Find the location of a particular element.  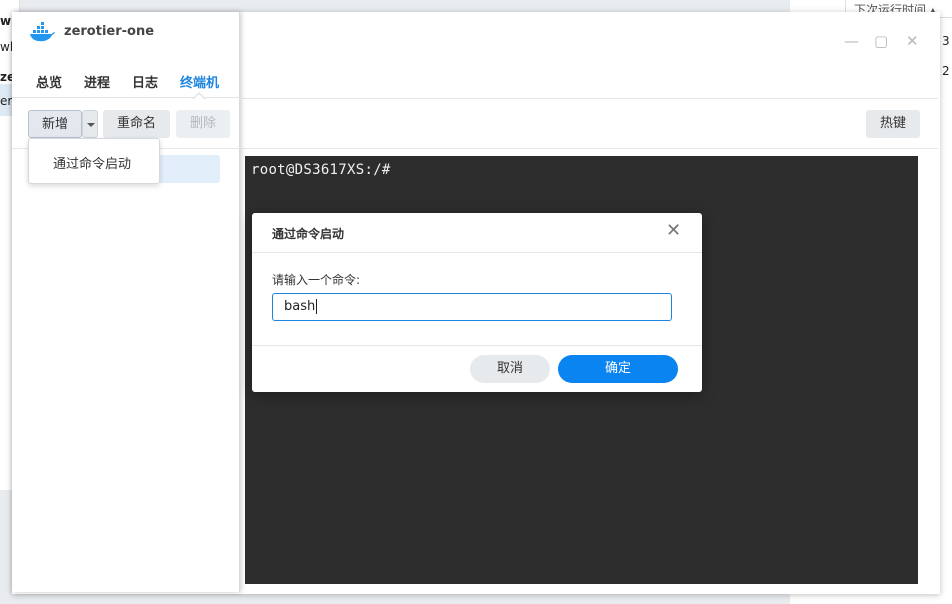

dialog-title: 通过命令启动 is located at coordinates (308, 234).